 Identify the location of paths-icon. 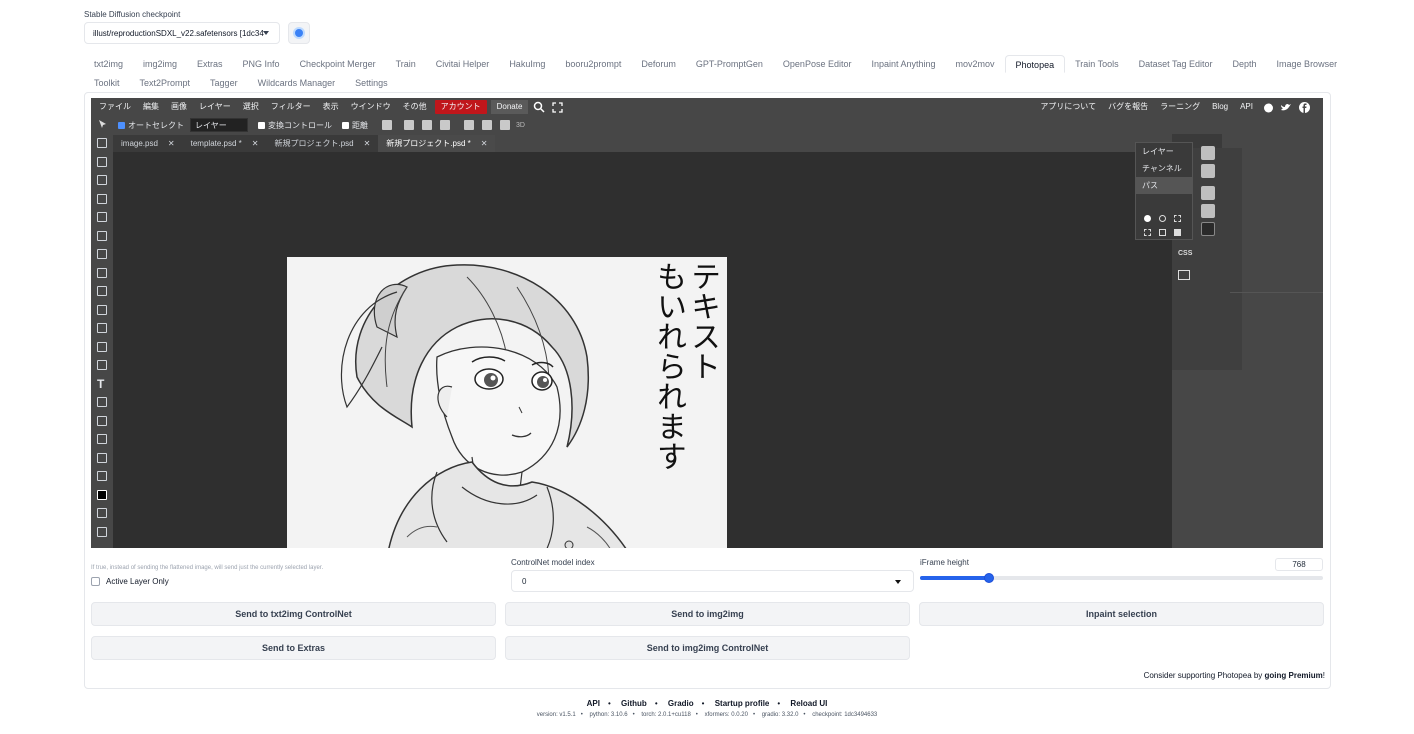
(1208, 229).